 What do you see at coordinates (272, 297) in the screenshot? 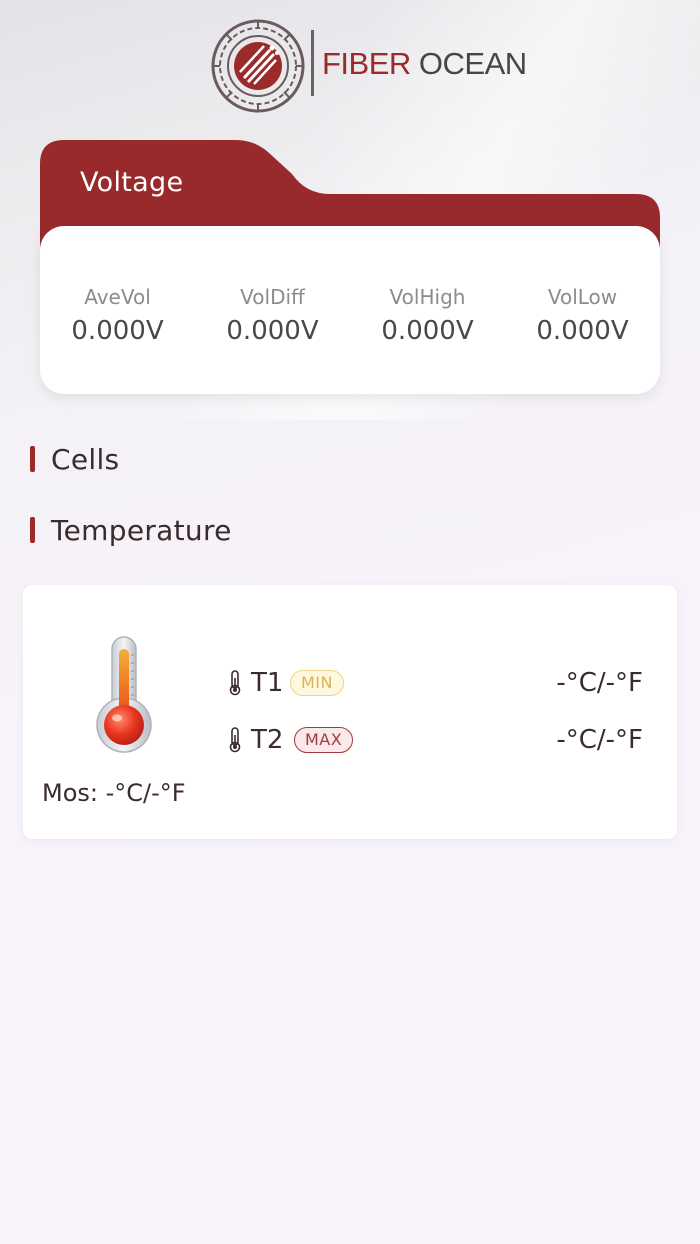
I see `metric-label: VolDiff` at bounding box center [272, 297].